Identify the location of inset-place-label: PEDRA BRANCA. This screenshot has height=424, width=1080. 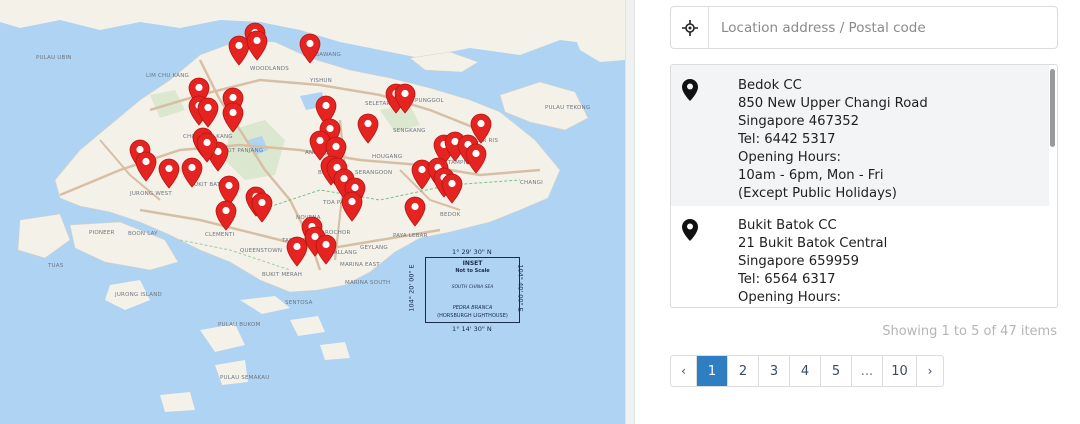
(472, 308).